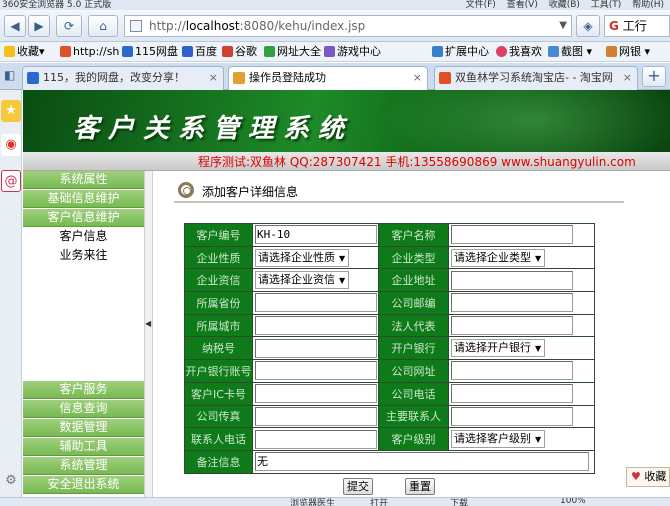 This screenshot has height=506, width=670. What do you see at coordinates (83, 466) in the screenshot?
I see `menu-system-management: 系统管理` at bounding box center [83, 466].